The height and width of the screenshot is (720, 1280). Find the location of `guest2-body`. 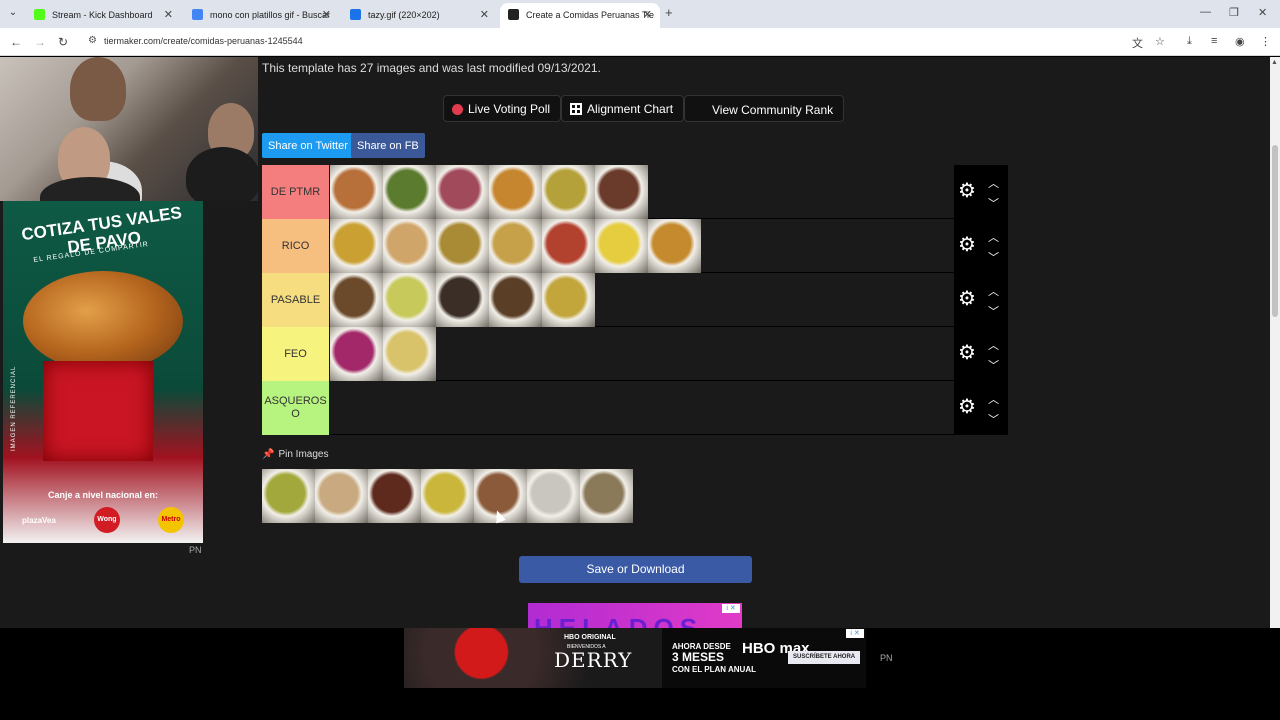

guest2-body is located at coordinates (222, 174).